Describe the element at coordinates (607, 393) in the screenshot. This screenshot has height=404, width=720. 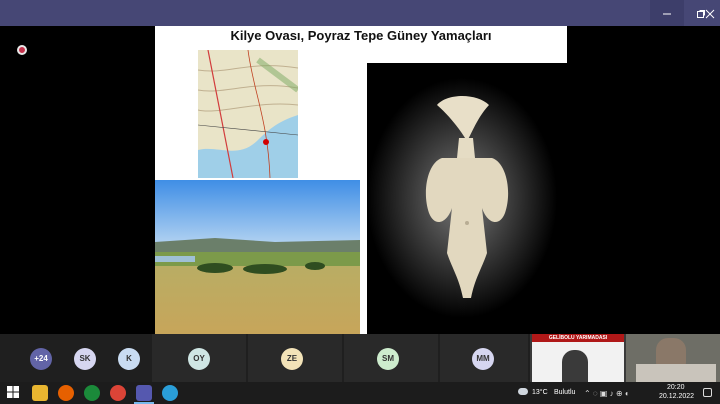
I see `tray-icons: ⌃ ◌ ▣ ♪ ⊕ ◐` at that location.